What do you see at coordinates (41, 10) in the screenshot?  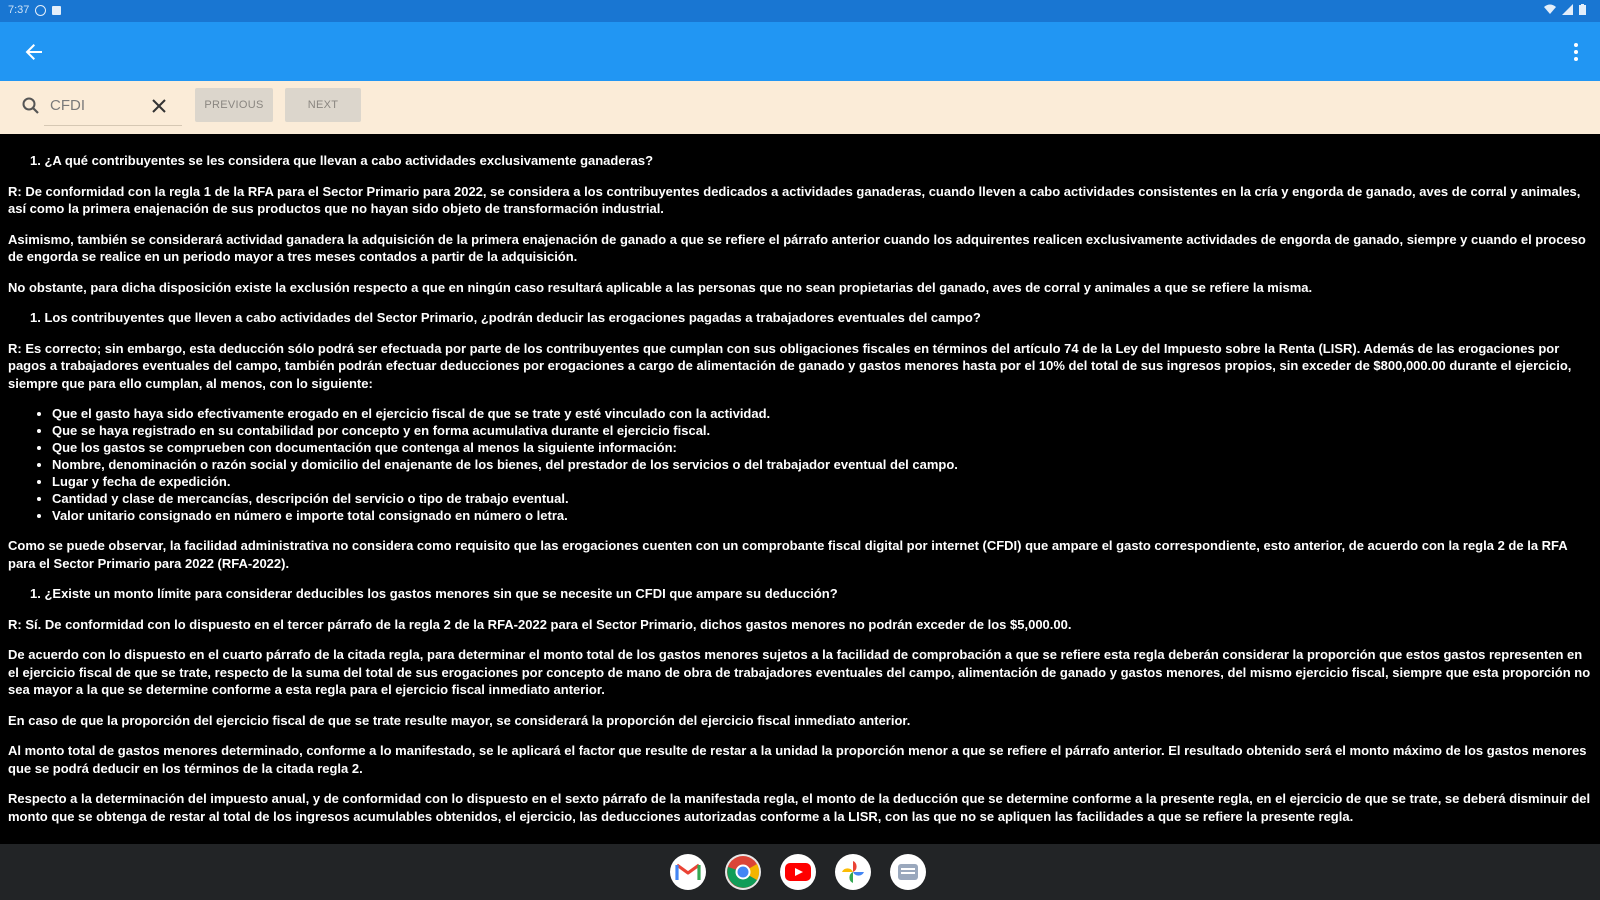 I see `sync-icon` at bounding box center [41, 10].